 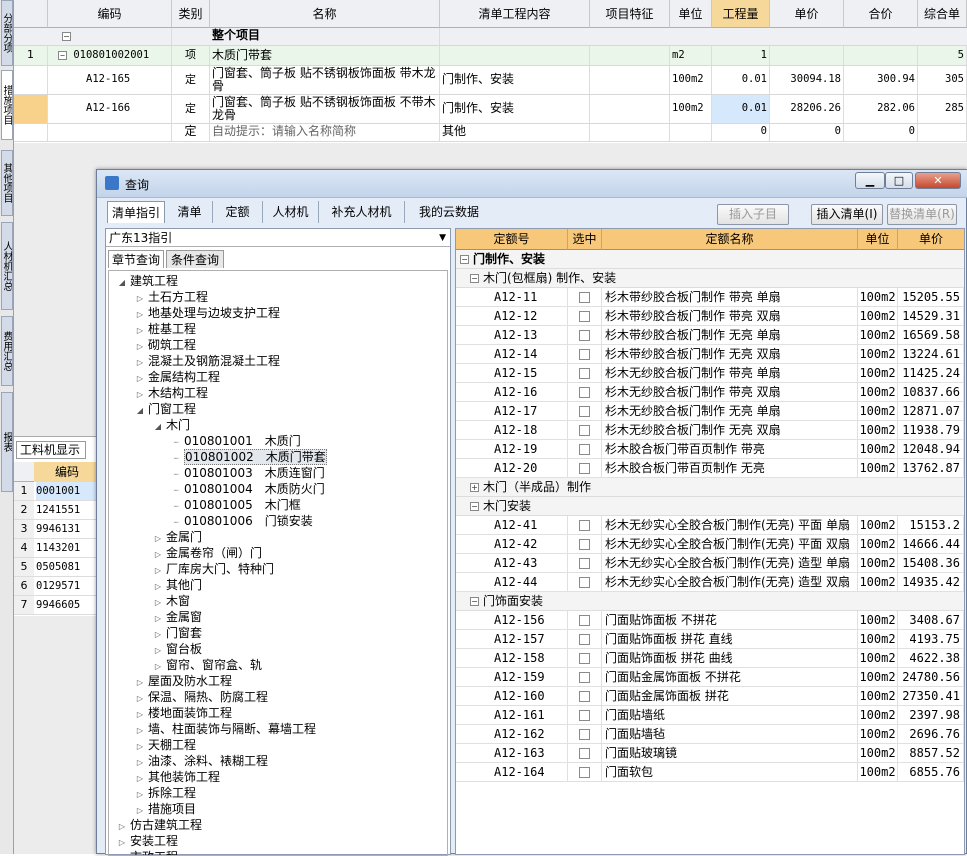 What do you see at coordinates (7, 442) in the screenshot?
I see `side-tab-5: 报表` at bounding box center [7, 442].